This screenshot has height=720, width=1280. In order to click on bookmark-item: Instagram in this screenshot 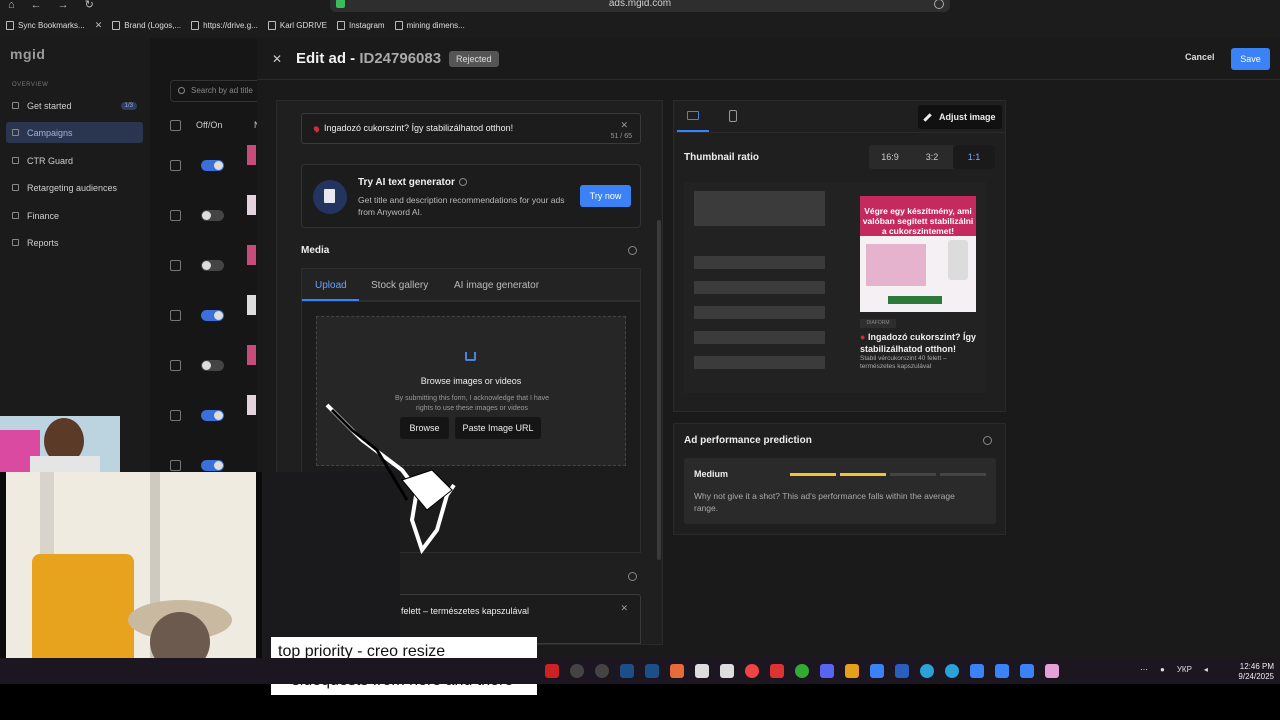, I will do `click(360, 25)`.